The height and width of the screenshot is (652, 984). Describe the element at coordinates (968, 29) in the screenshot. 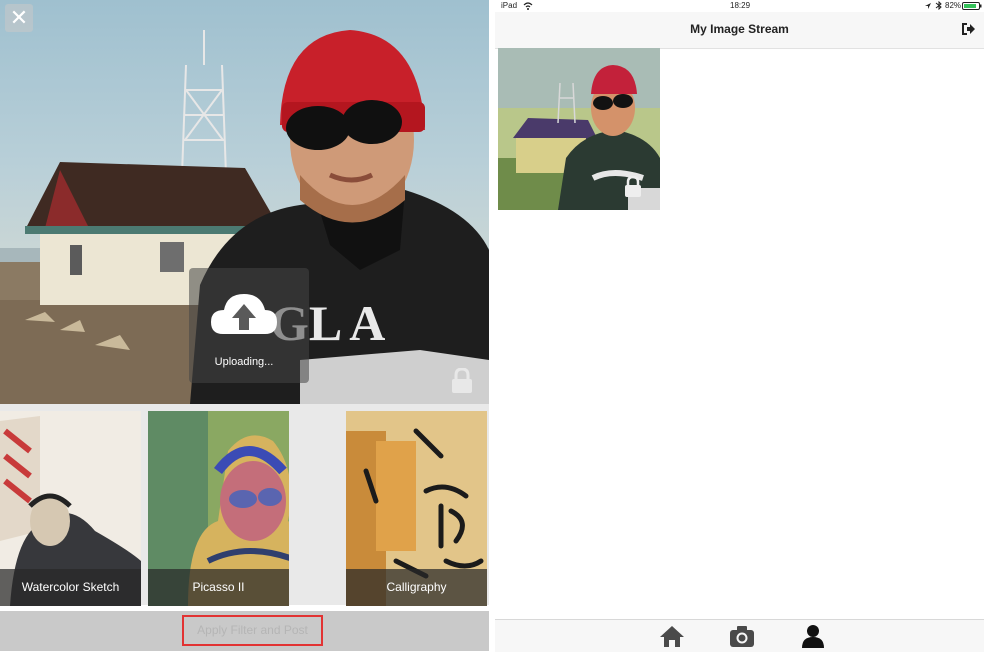

I see `logout-icon` at that location.